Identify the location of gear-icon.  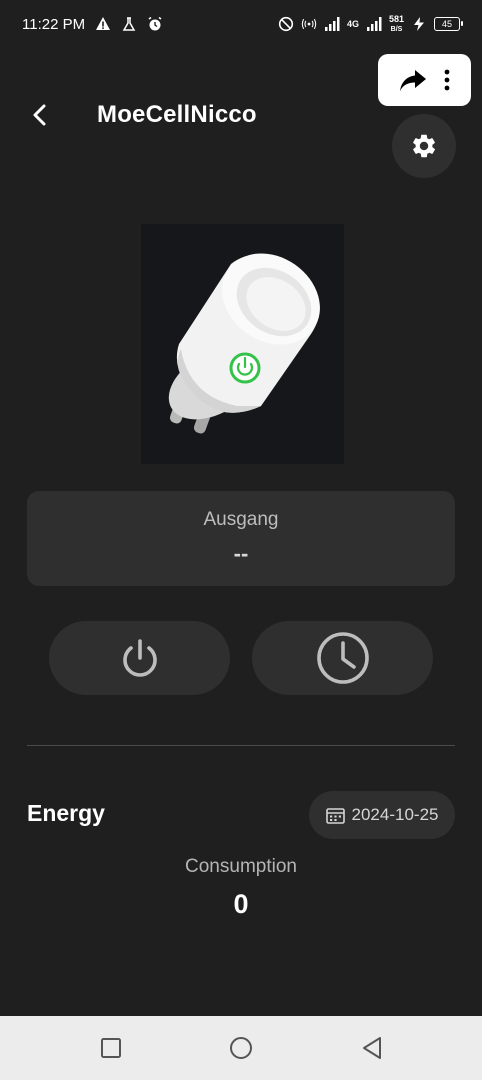
(424, 146).